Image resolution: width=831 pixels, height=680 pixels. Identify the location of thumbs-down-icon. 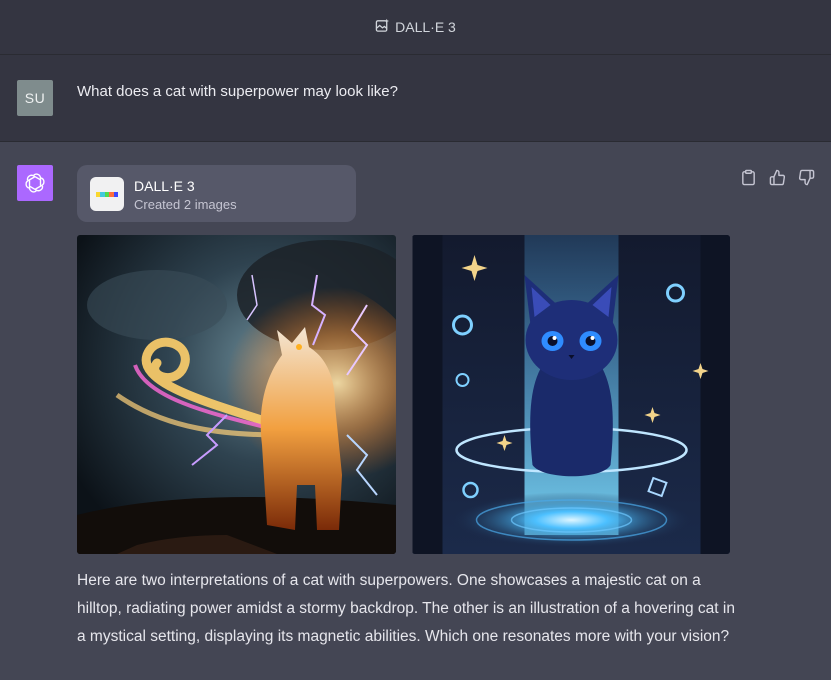
(806, 177).